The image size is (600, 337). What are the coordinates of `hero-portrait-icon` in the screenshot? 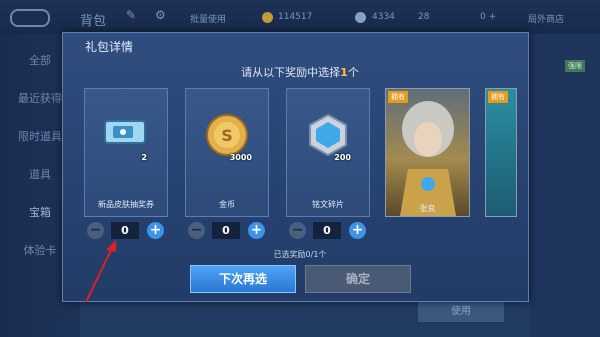 It's located at (428, 158).